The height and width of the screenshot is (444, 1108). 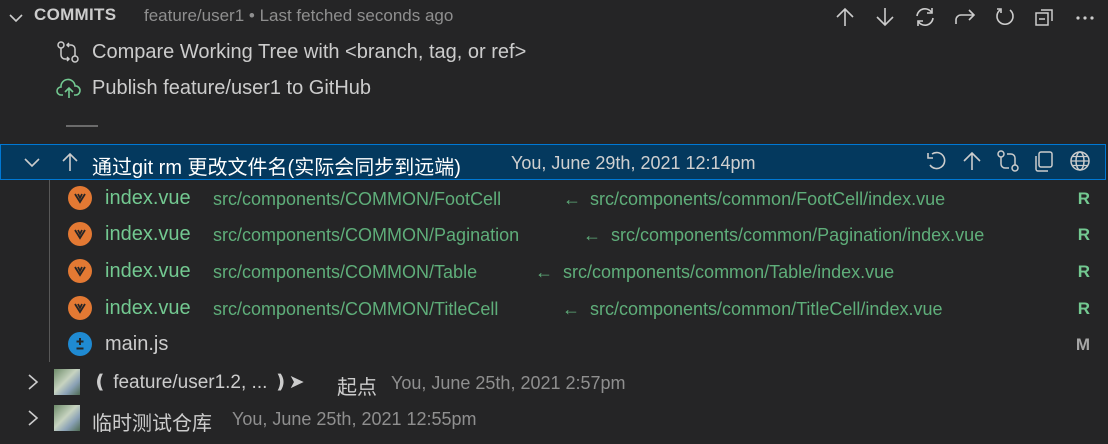 What do you see at coordinates (1082, 344) in the screenshot?
I see `status-badge: M` at bounding box center [1082, 344].